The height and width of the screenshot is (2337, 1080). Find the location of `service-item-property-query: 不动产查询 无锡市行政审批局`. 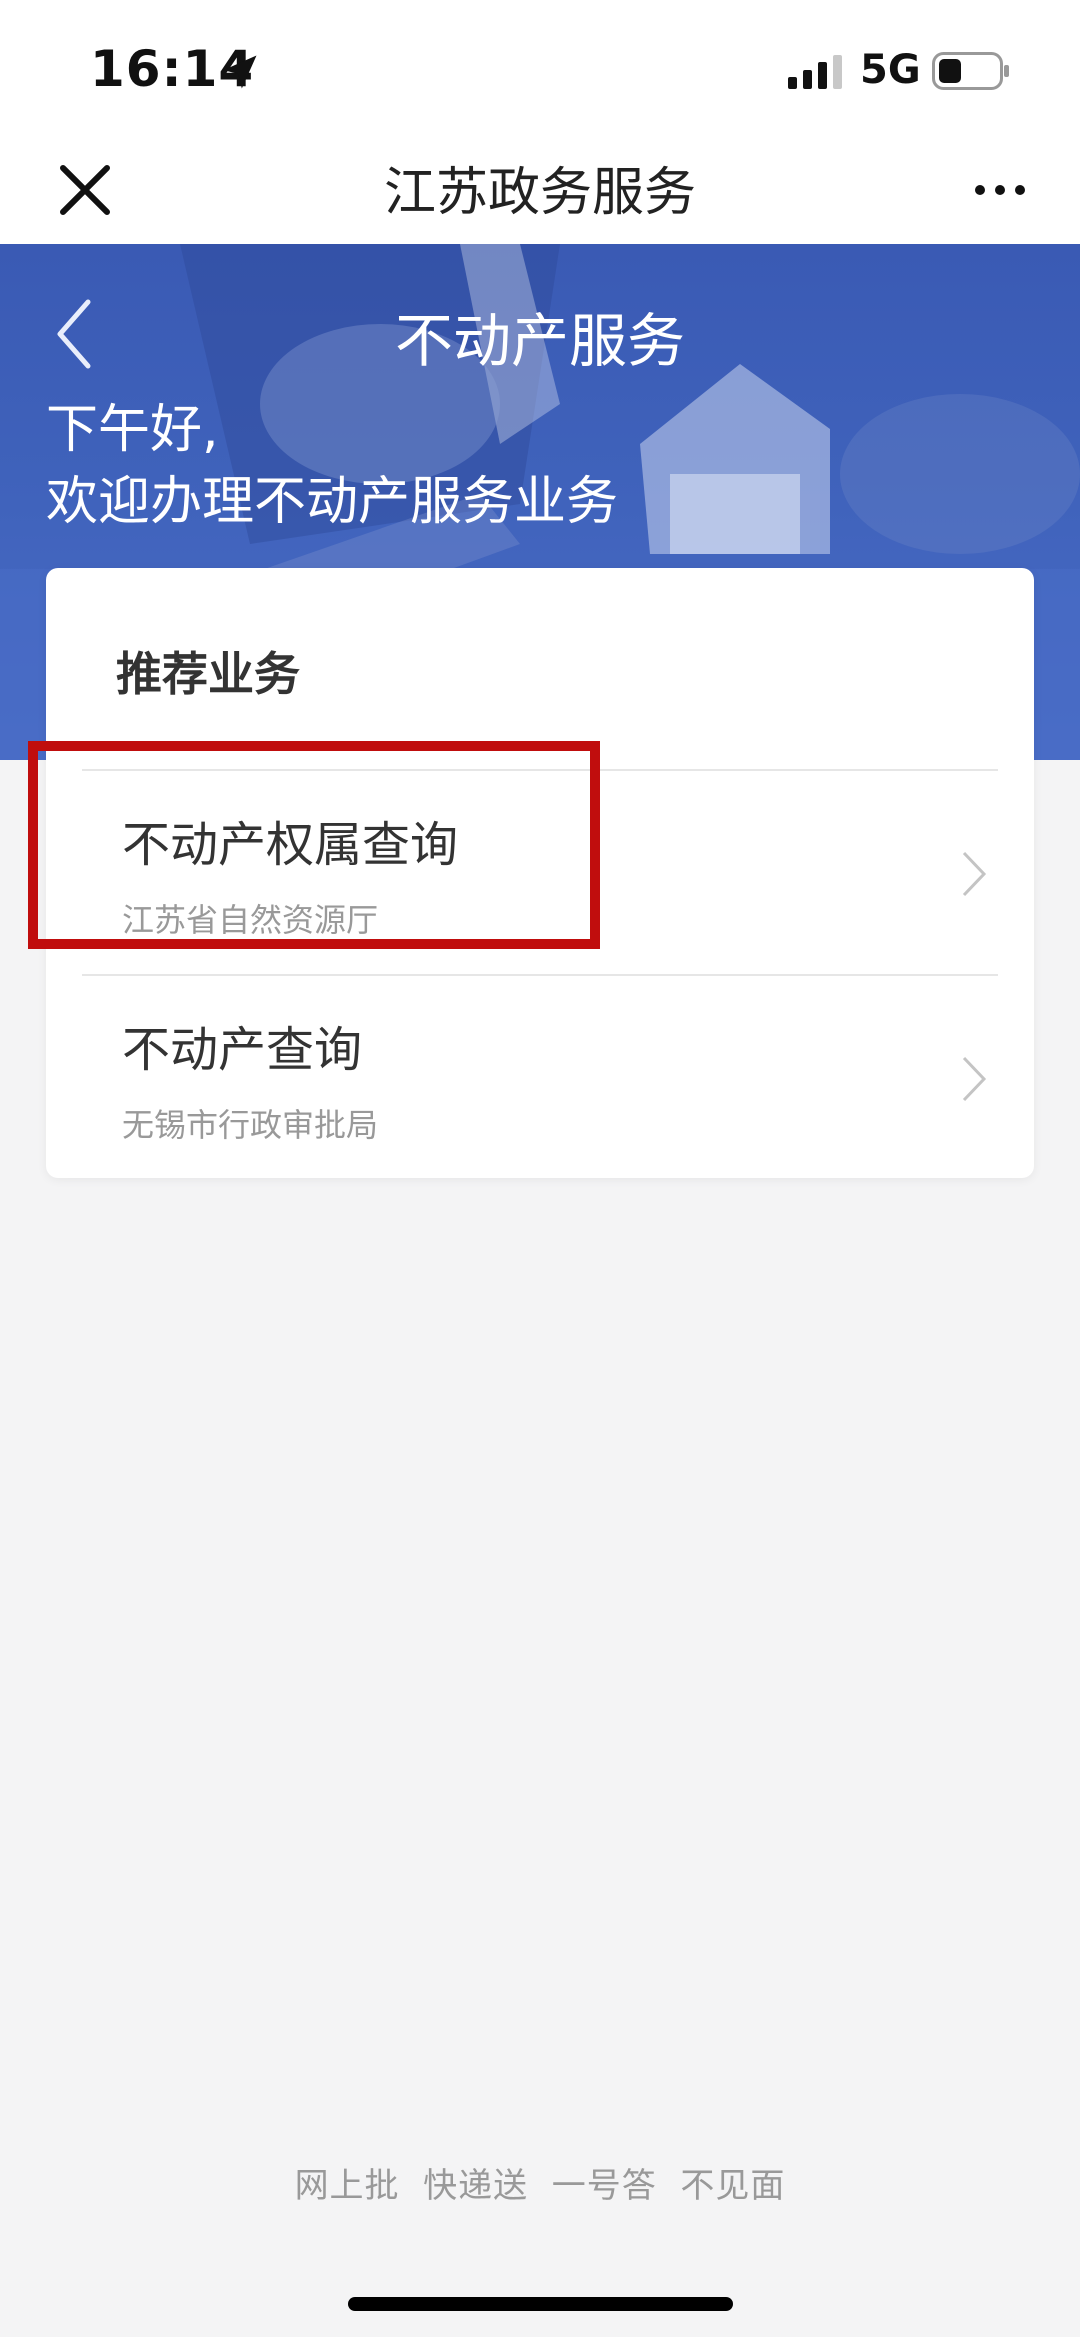

service-item-property-query: 不动产查询 无锡市行政审批局 is located at coordinates (540, 1078).